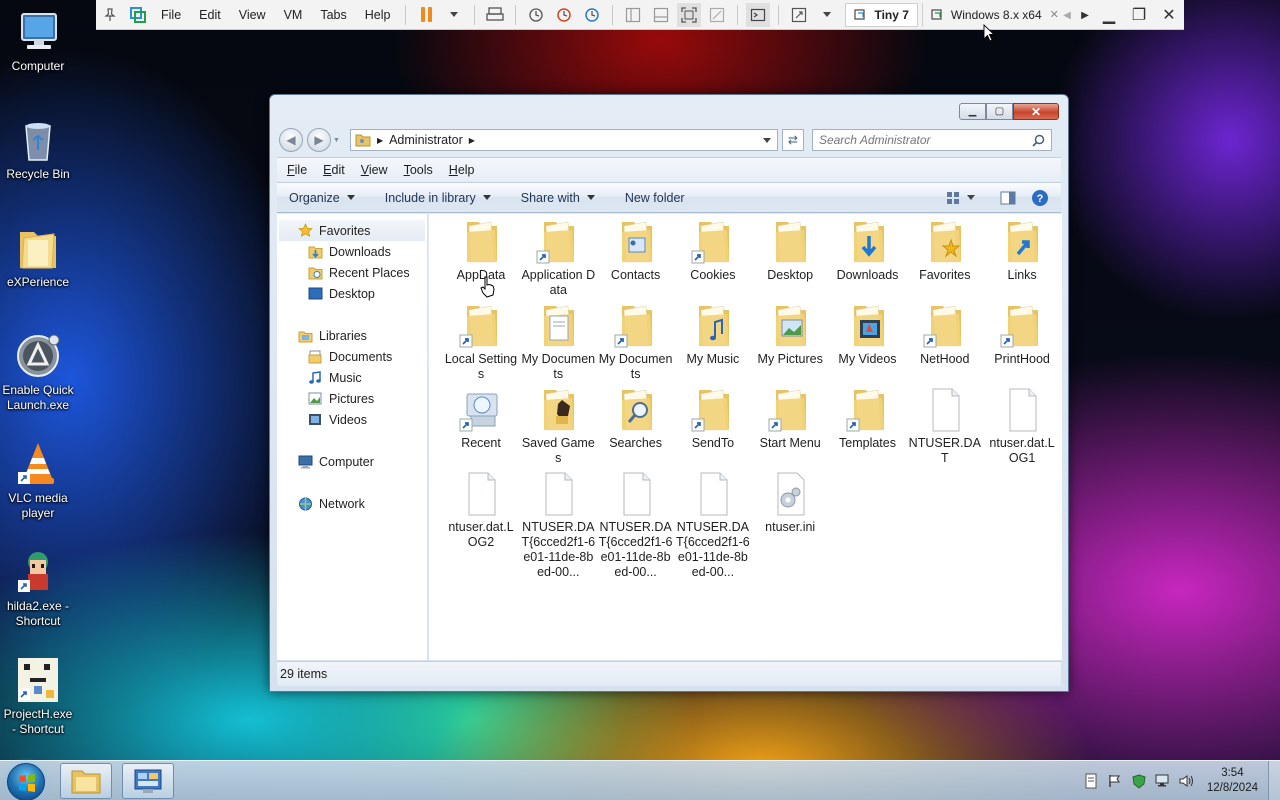 This screenshot has width=1280, height=800. What do you see at coordinates (210, 15) in the screenshot?
I see `vm-menu-edit: Edit` at bounding box center [210, 15].